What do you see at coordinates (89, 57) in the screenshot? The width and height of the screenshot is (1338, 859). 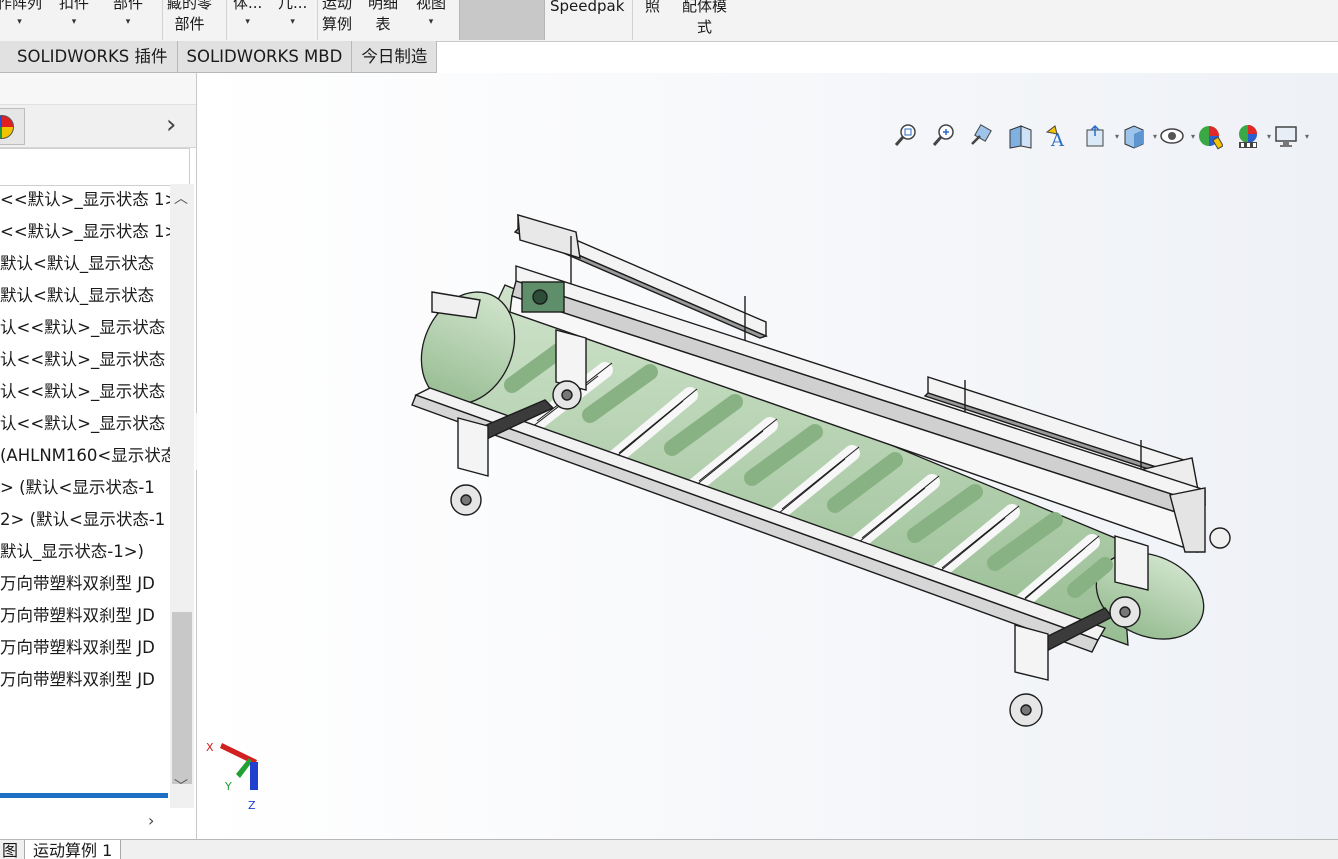 I see `tab-solidworks-addins: SOLIDWORKS 插件` at bounding box center [89, 57].